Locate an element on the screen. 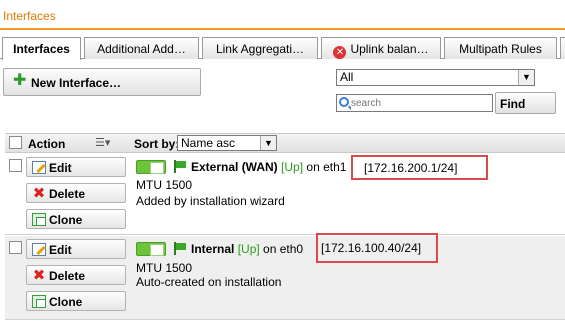 The image size is (565, 324). tab-interfaces: Interfaces is located at coordinates (41, 48).